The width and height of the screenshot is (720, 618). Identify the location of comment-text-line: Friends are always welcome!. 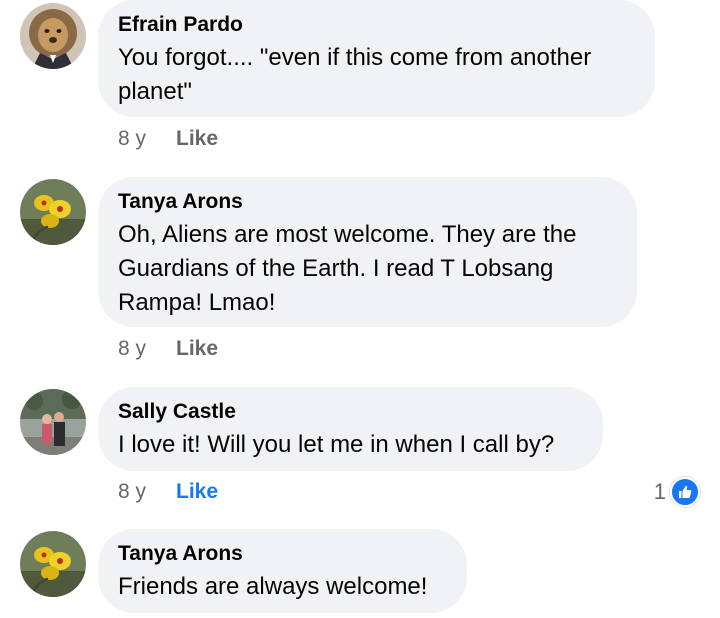
(273, 586).